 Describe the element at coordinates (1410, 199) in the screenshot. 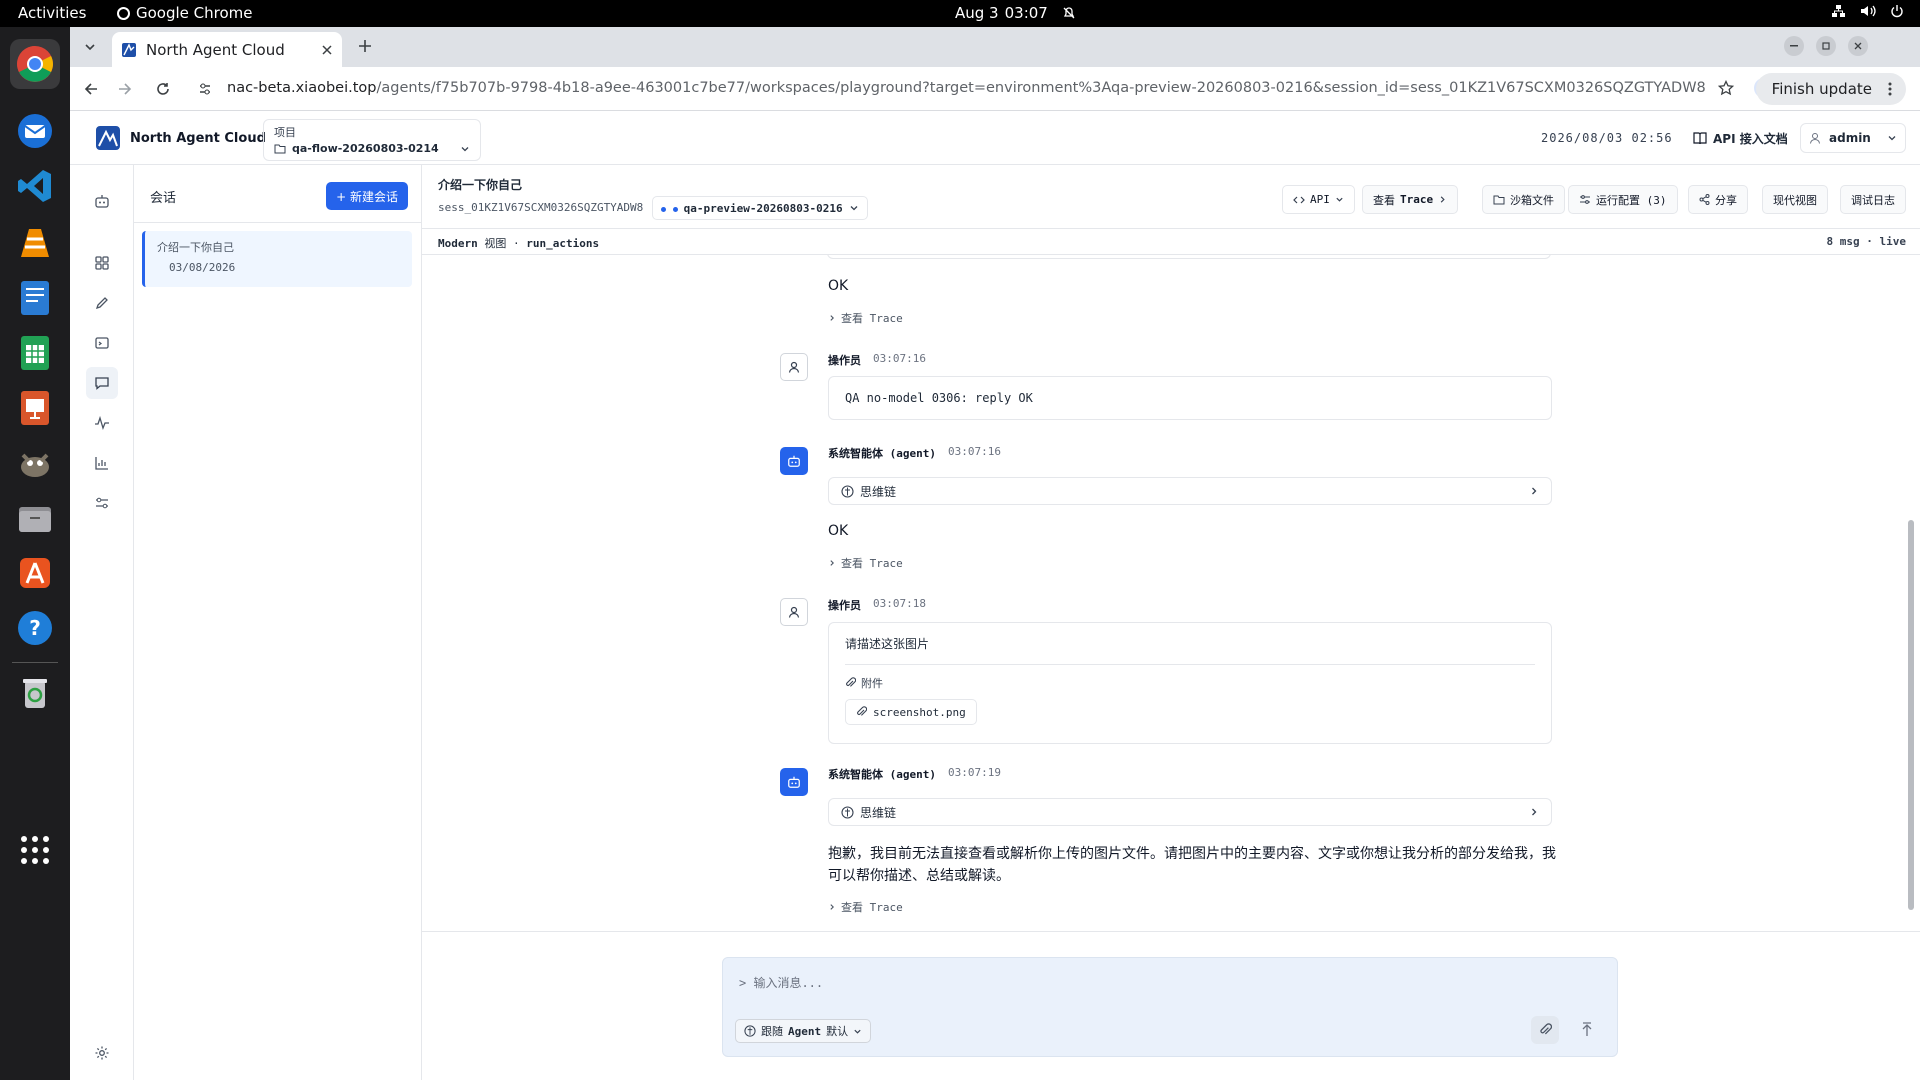

I see `view-trace-button: 查看 Trace` at that location.